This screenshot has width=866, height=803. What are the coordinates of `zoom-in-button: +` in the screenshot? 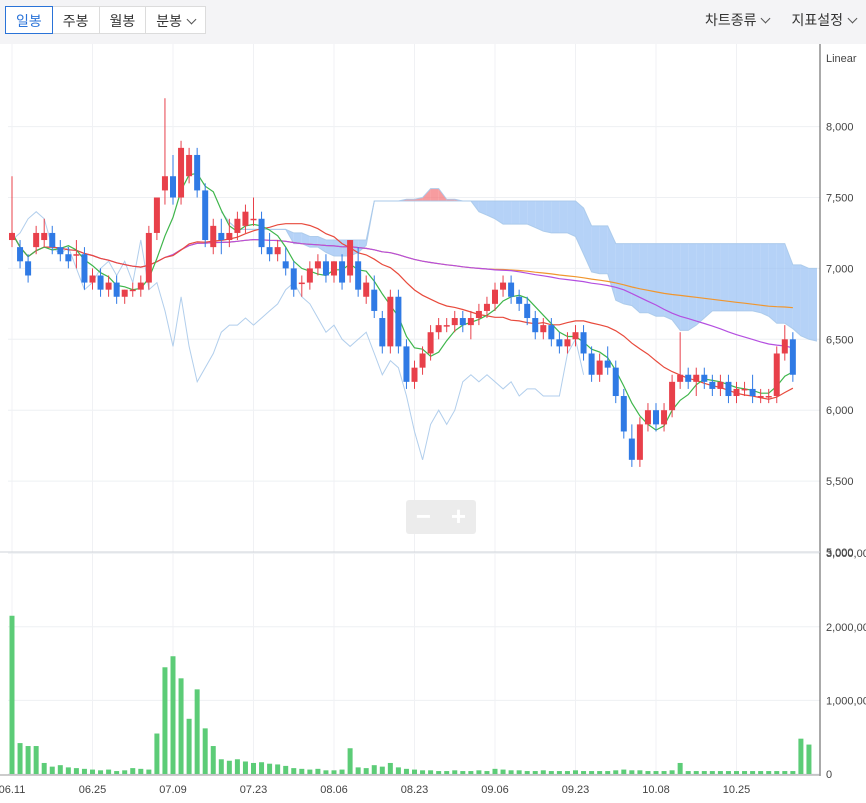 It's located at (458, 517).